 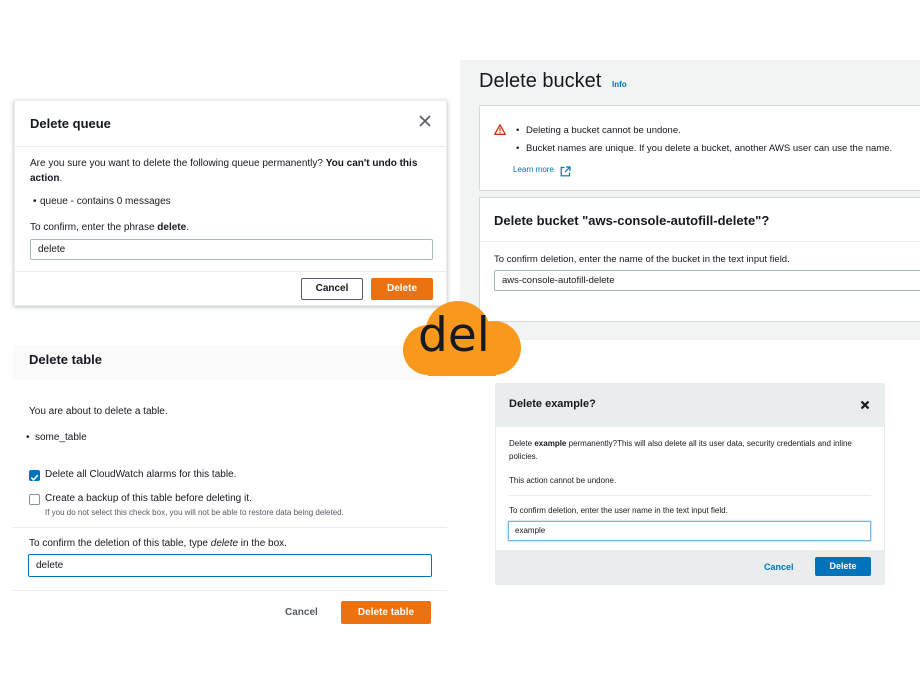 What do you see at coordinates (454, 335) in the screenshot?
I see `logo-text: del` at bounding box center [454, 335].